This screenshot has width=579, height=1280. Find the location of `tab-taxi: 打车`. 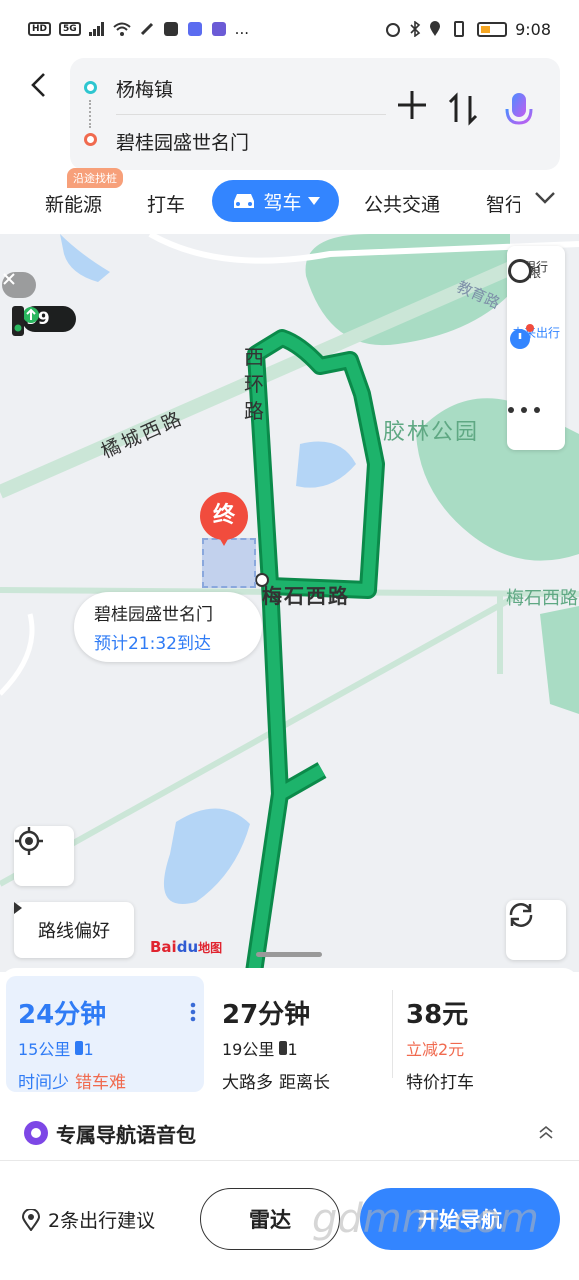

tab-taxi: 打车 is located at coordinates (166, 203).